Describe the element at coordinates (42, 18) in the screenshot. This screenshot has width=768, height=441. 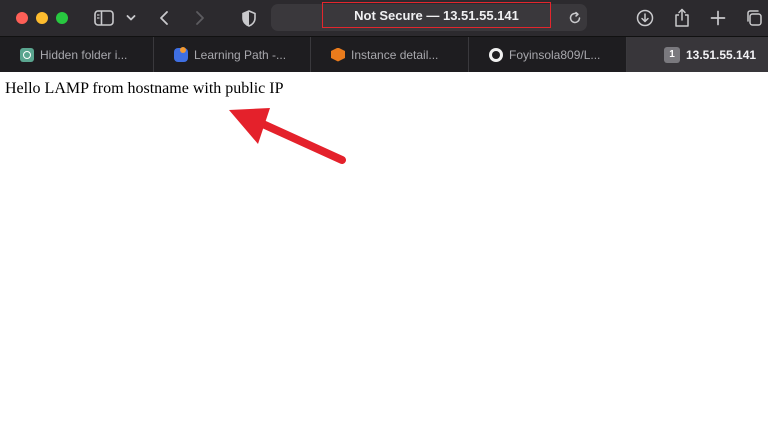
I see `minimize-window-button` at that location.